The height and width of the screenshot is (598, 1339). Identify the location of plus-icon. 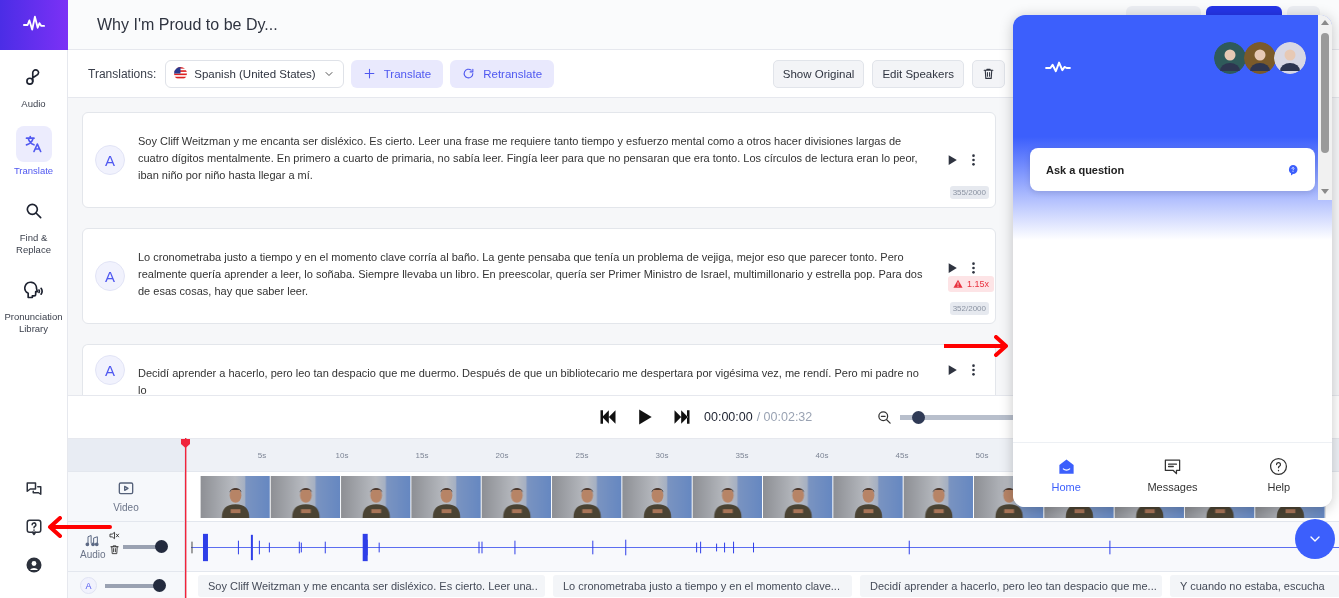
(369, 73).